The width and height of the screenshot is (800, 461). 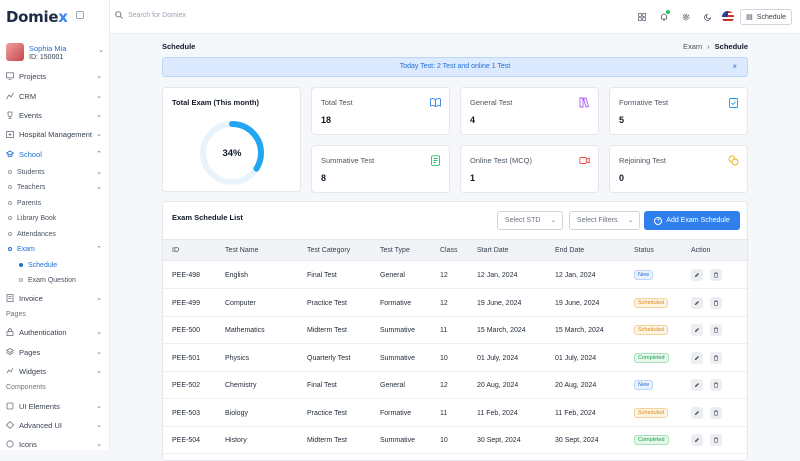 I want to click on logo: Domiex, so click(x=37, y=17).